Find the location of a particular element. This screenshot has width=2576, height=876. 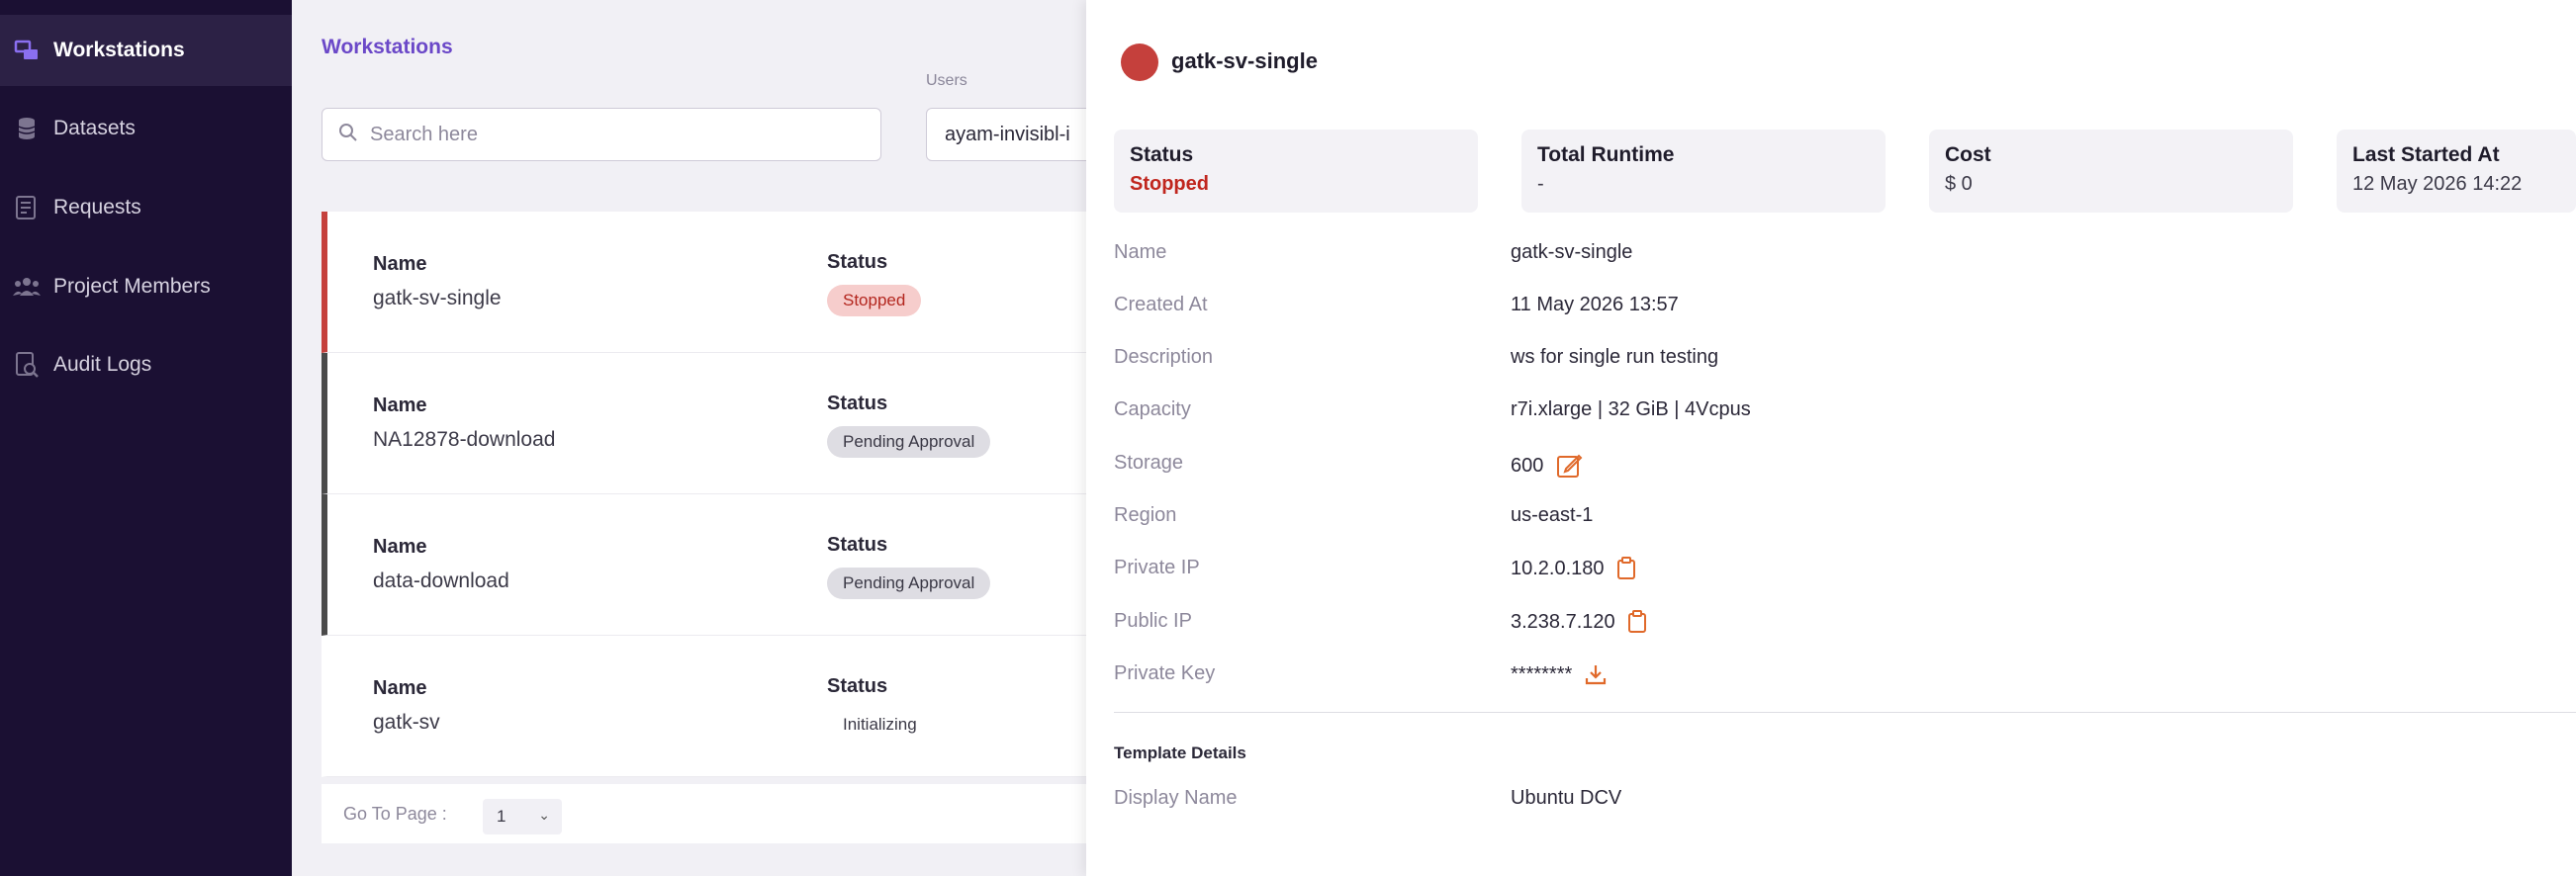

sidebar-item-requests: Requests is located at coordinates (146, 207).